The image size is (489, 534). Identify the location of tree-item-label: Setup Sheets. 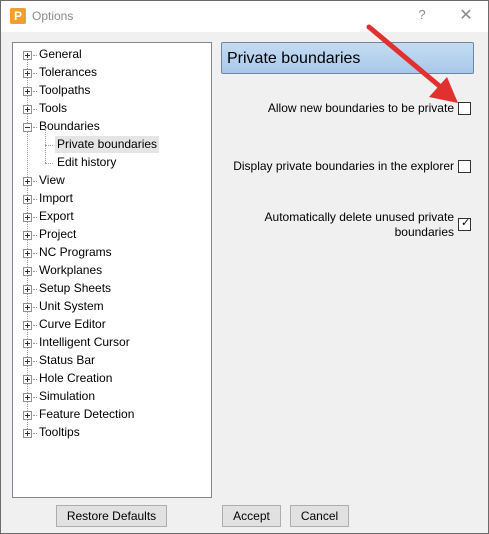
(75, 288).